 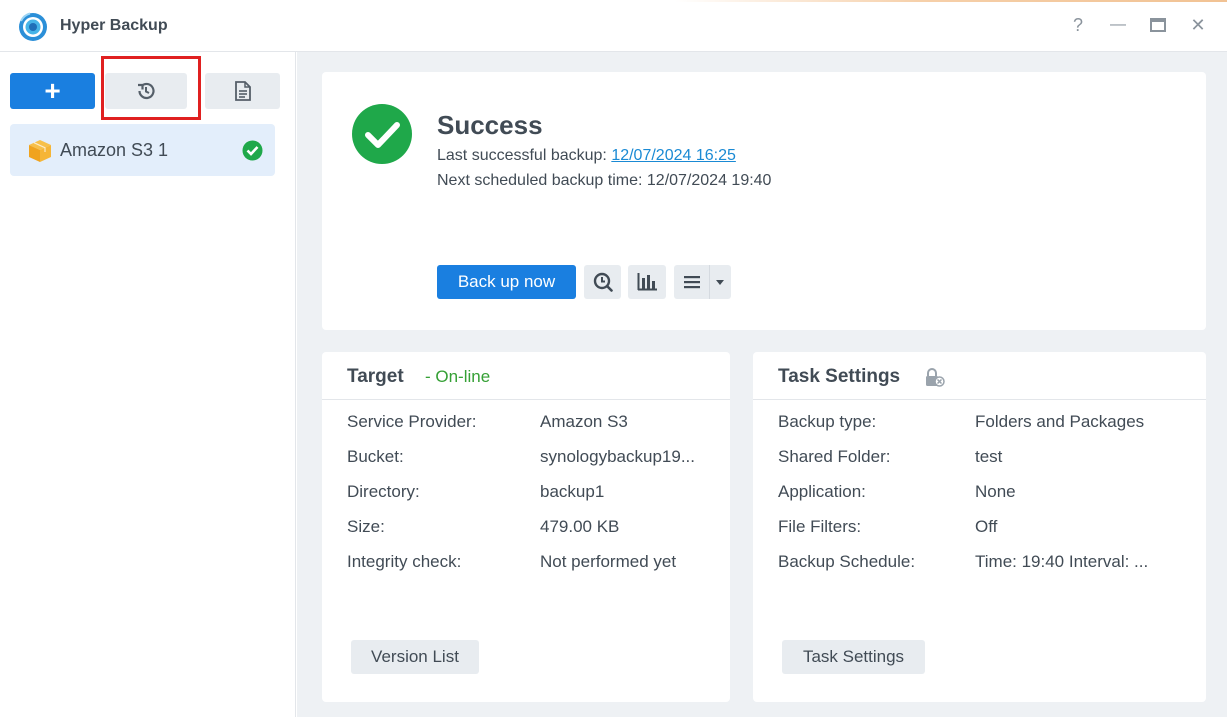 I want to click on next-backup-label: Next scheduled backup time:, so click(x=542, y=180).